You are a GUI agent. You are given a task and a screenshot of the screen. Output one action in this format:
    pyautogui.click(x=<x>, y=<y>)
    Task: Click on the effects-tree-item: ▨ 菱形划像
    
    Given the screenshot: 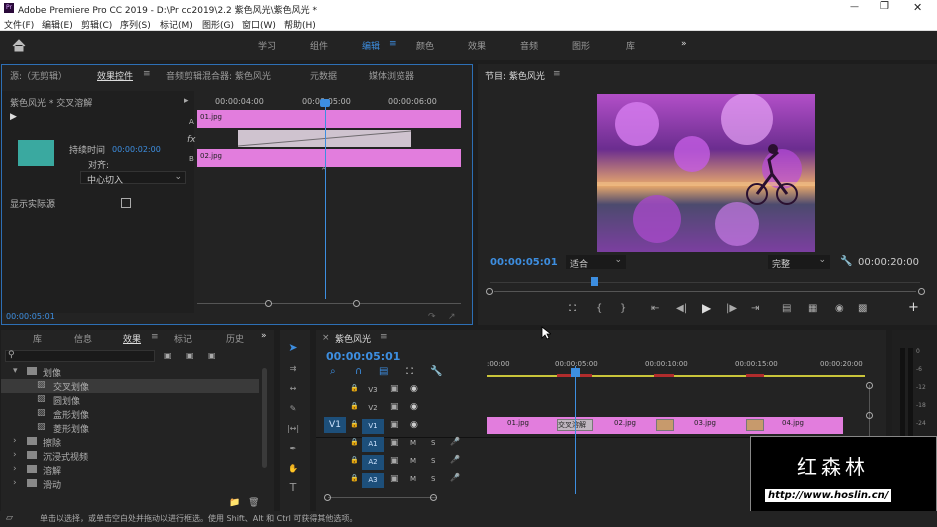 What is the action you would take?
    pyautogui.click(x=130, y=428)
    